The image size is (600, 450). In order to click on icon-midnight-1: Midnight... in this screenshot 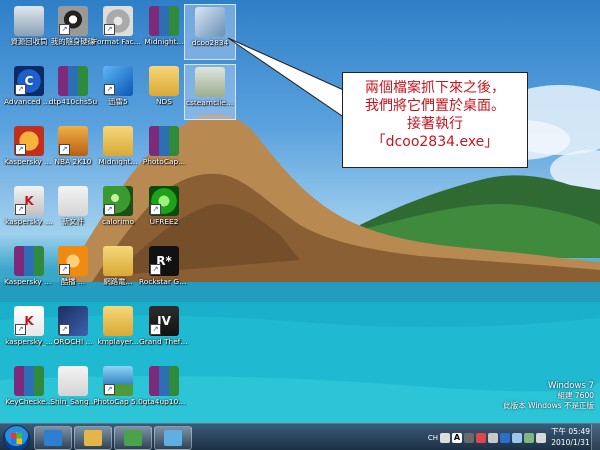, I will do `click(164, 32)`.